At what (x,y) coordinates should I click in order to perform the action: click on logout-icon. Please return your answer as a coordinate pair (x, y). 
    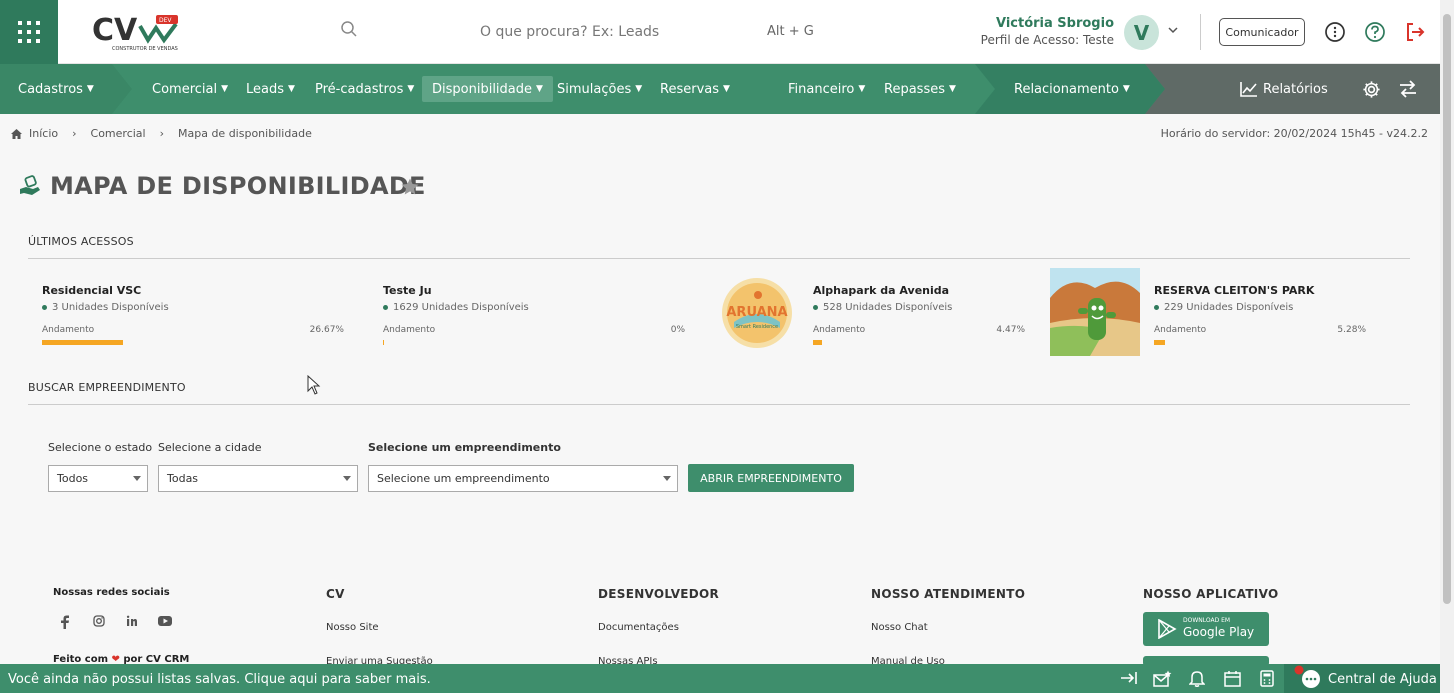
    Looking at the image, I should click on (1415, 32).